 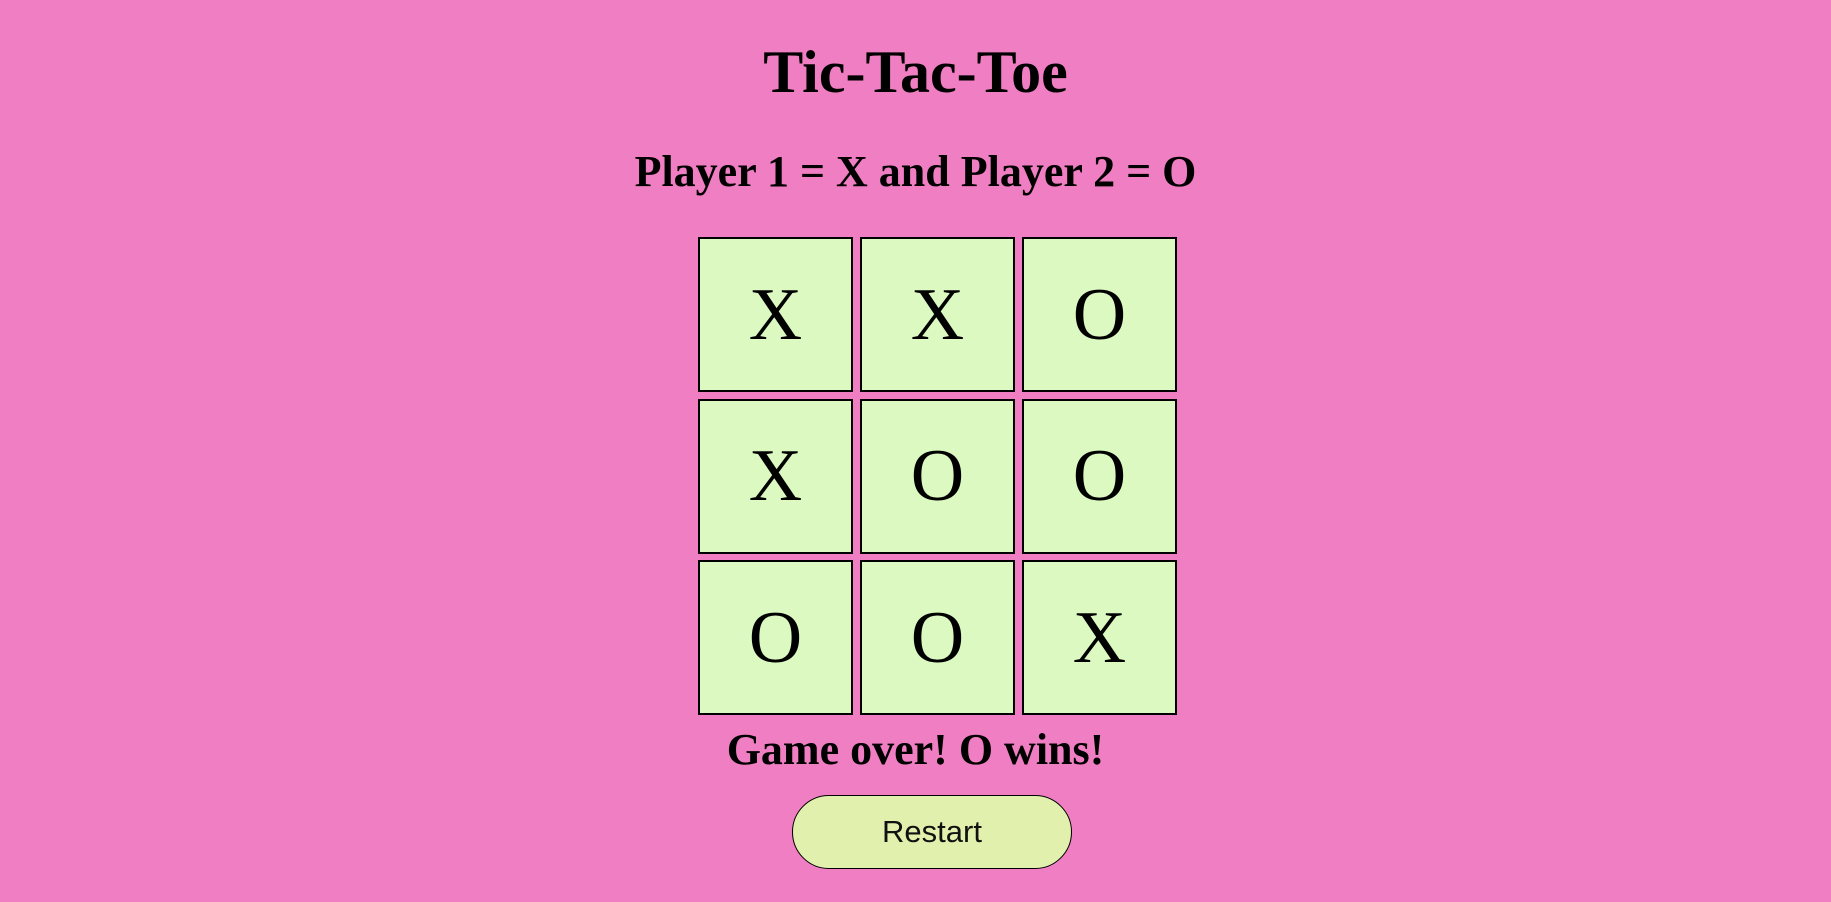 I want to click on game-title: Tic-Tac-Toe, so click(x=915, y=72).